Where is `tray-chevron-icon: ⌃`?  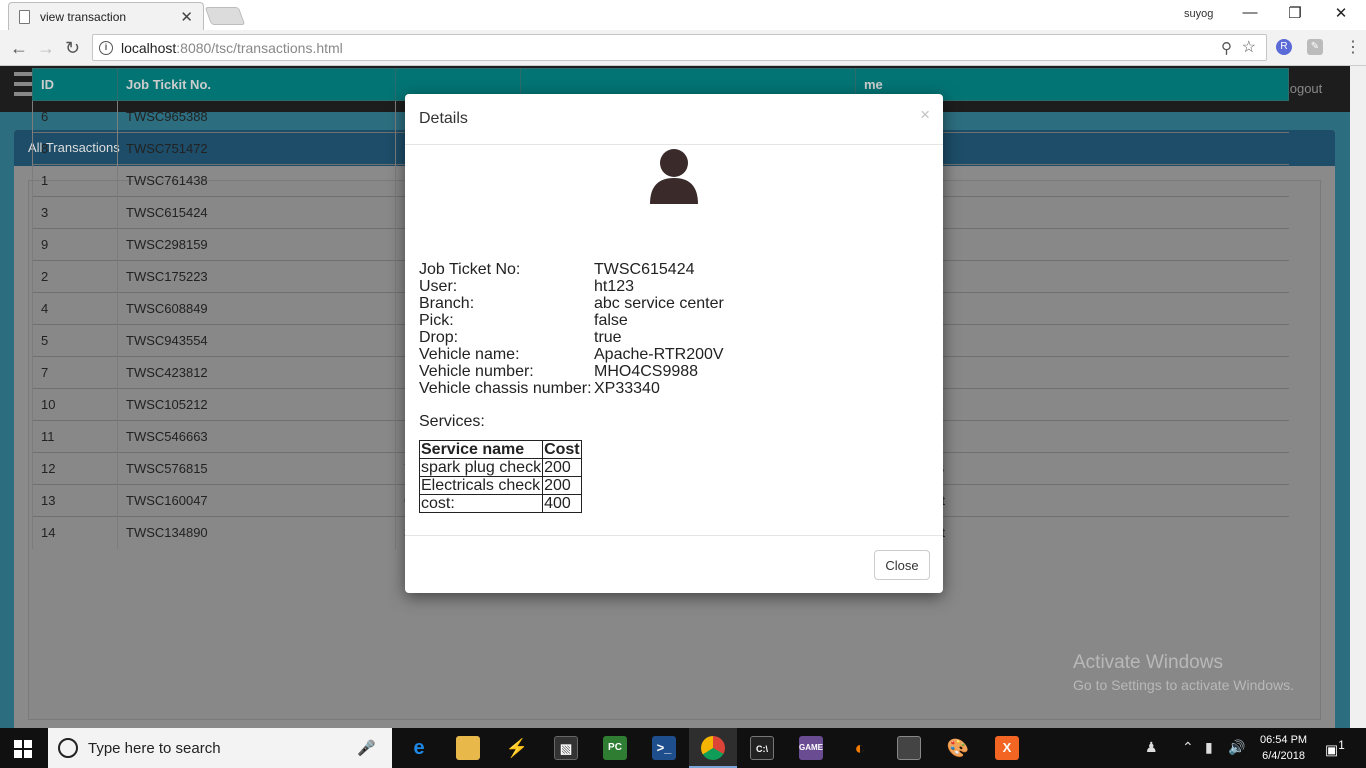 tray-chevron-icon: ⌃ is located at coordinates (1188, 747).